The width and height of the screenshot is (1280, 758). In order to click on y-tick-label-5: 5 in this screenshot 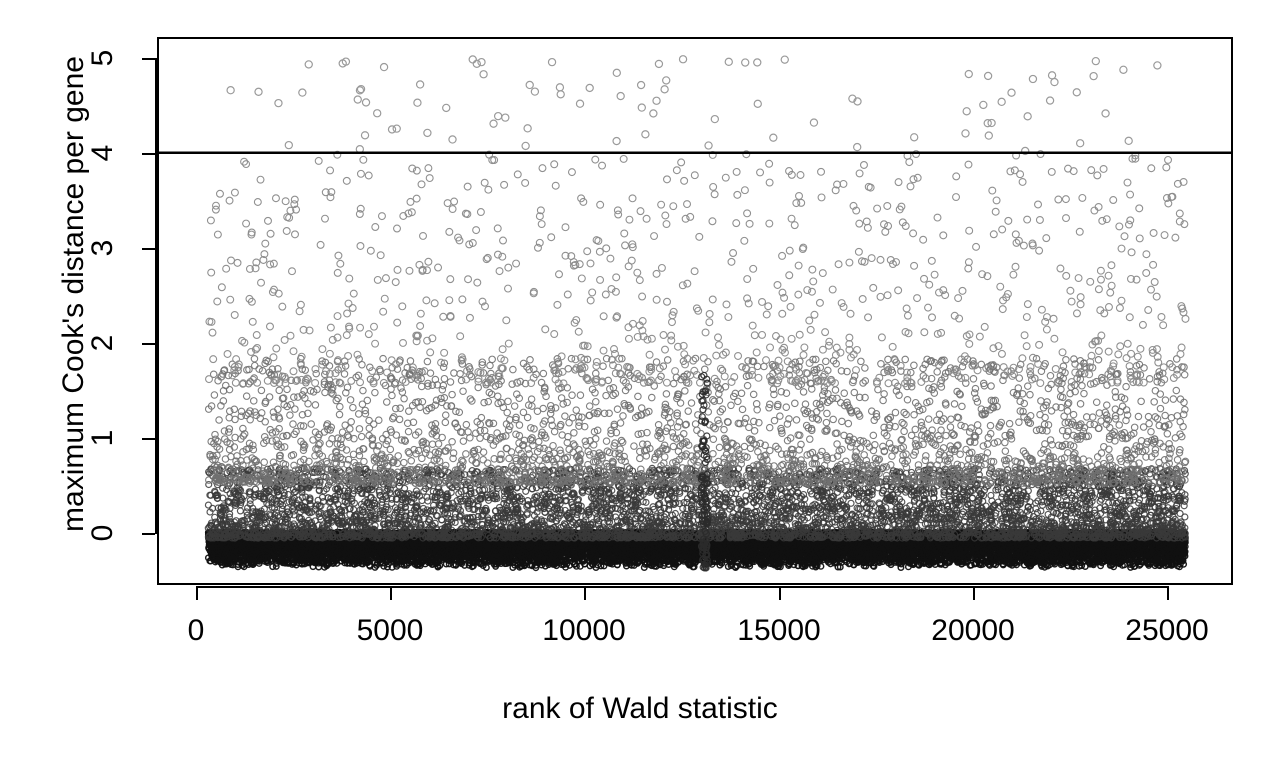, I will do `click(102, 58)`.